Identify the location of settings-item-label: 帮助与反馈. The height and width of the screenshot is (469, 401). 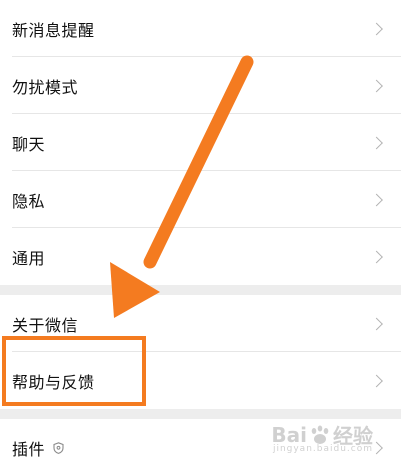
(53, 382).